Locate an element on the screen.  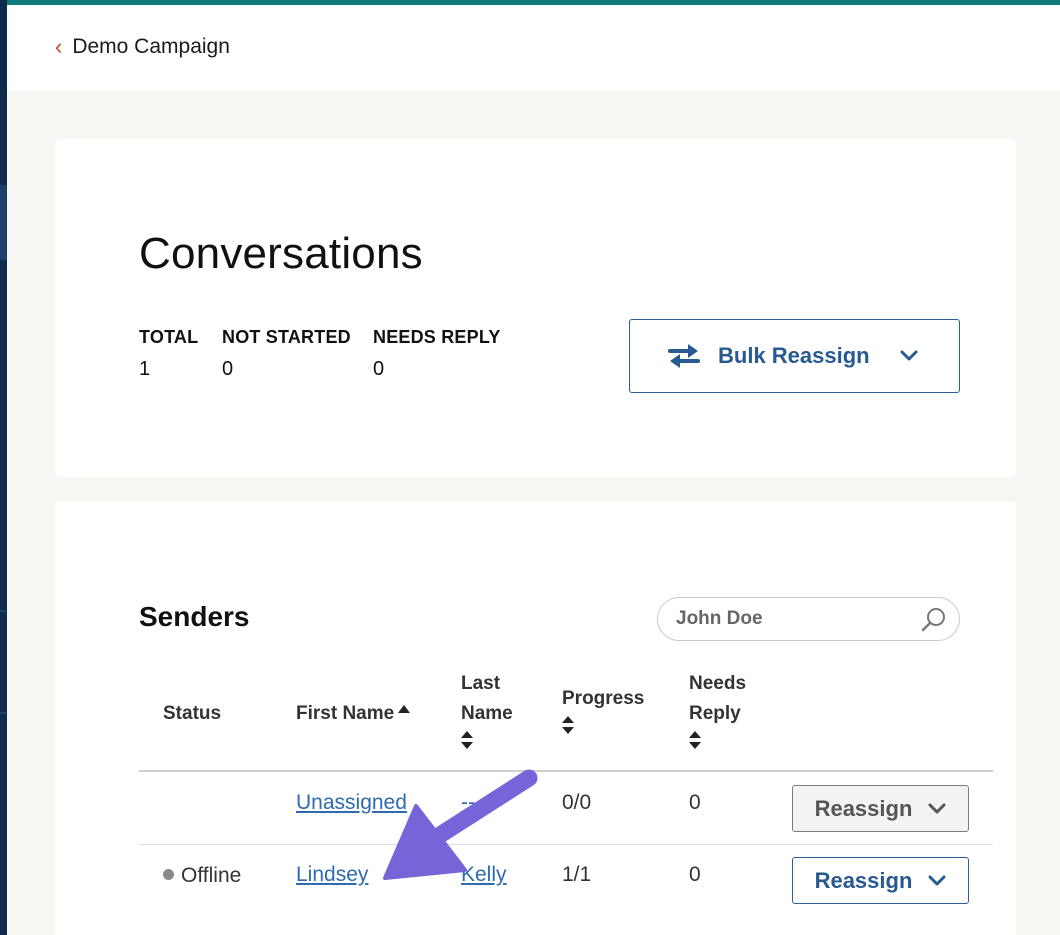
status-text: Offline is located at coordinates (211, 875).